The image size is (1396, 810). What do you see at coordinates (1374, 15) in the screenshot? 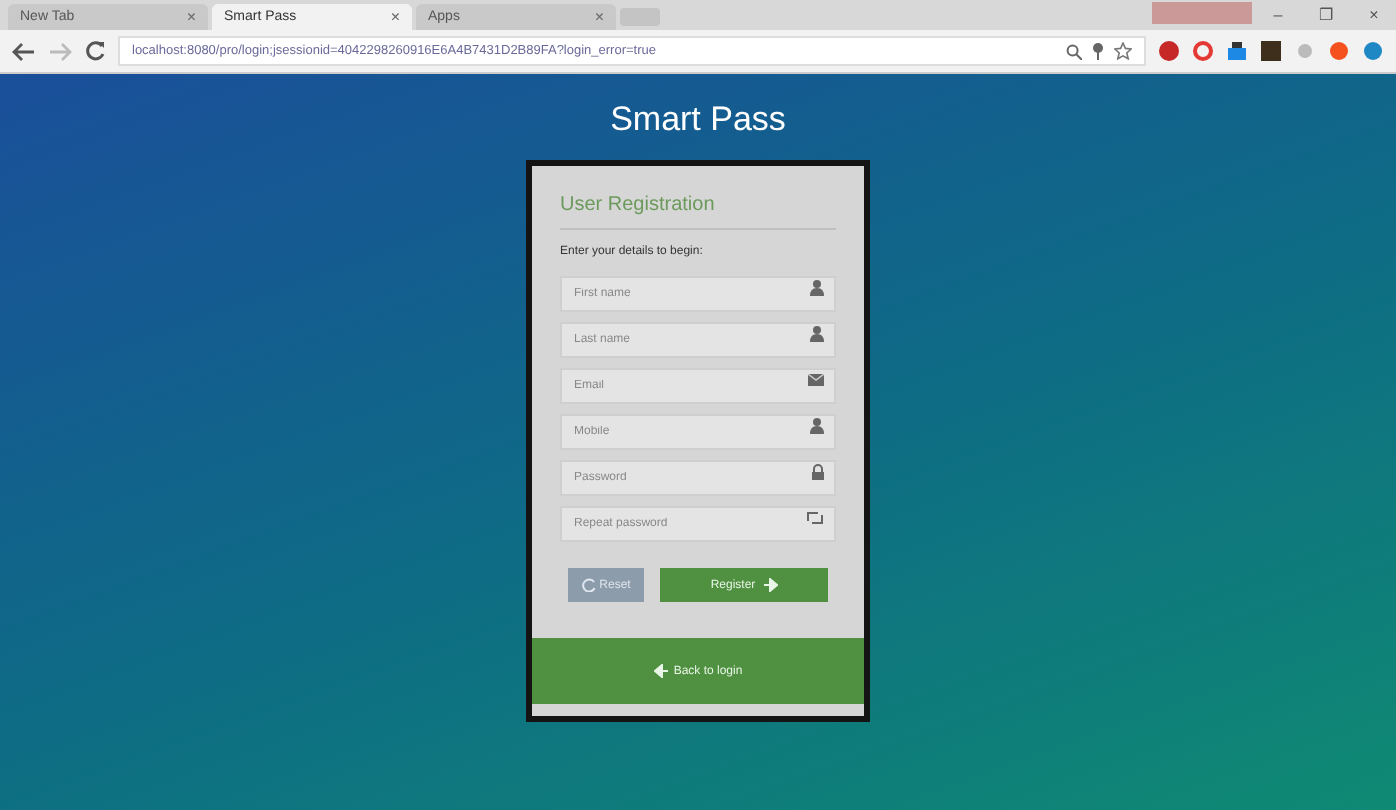
I see `window-control-button: ×` at bounding box center [1374, 15].